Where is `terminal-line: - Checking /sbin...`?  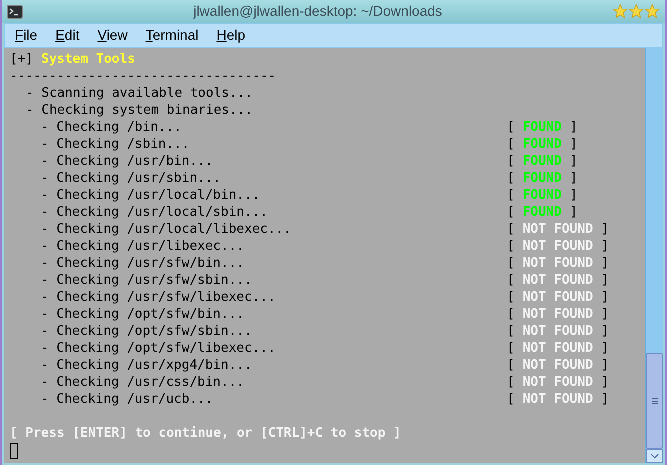 terminal-line: - Checking /sbin... is located at coordinates (115, 144).